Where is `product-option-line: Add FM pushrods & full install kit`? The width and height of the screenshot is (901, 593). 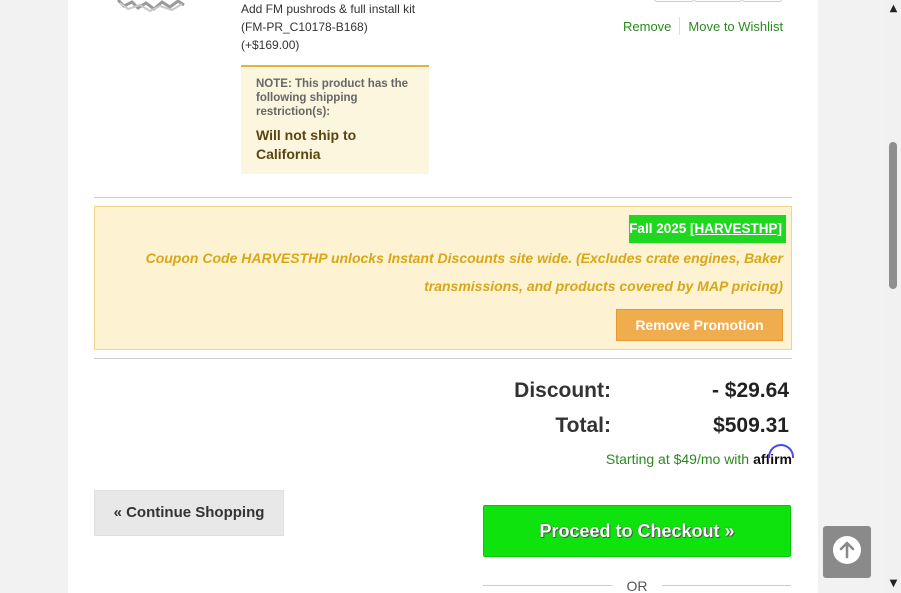 product-option-line: Add FM pushrods & full install kit is located at coordinates (328, 9).